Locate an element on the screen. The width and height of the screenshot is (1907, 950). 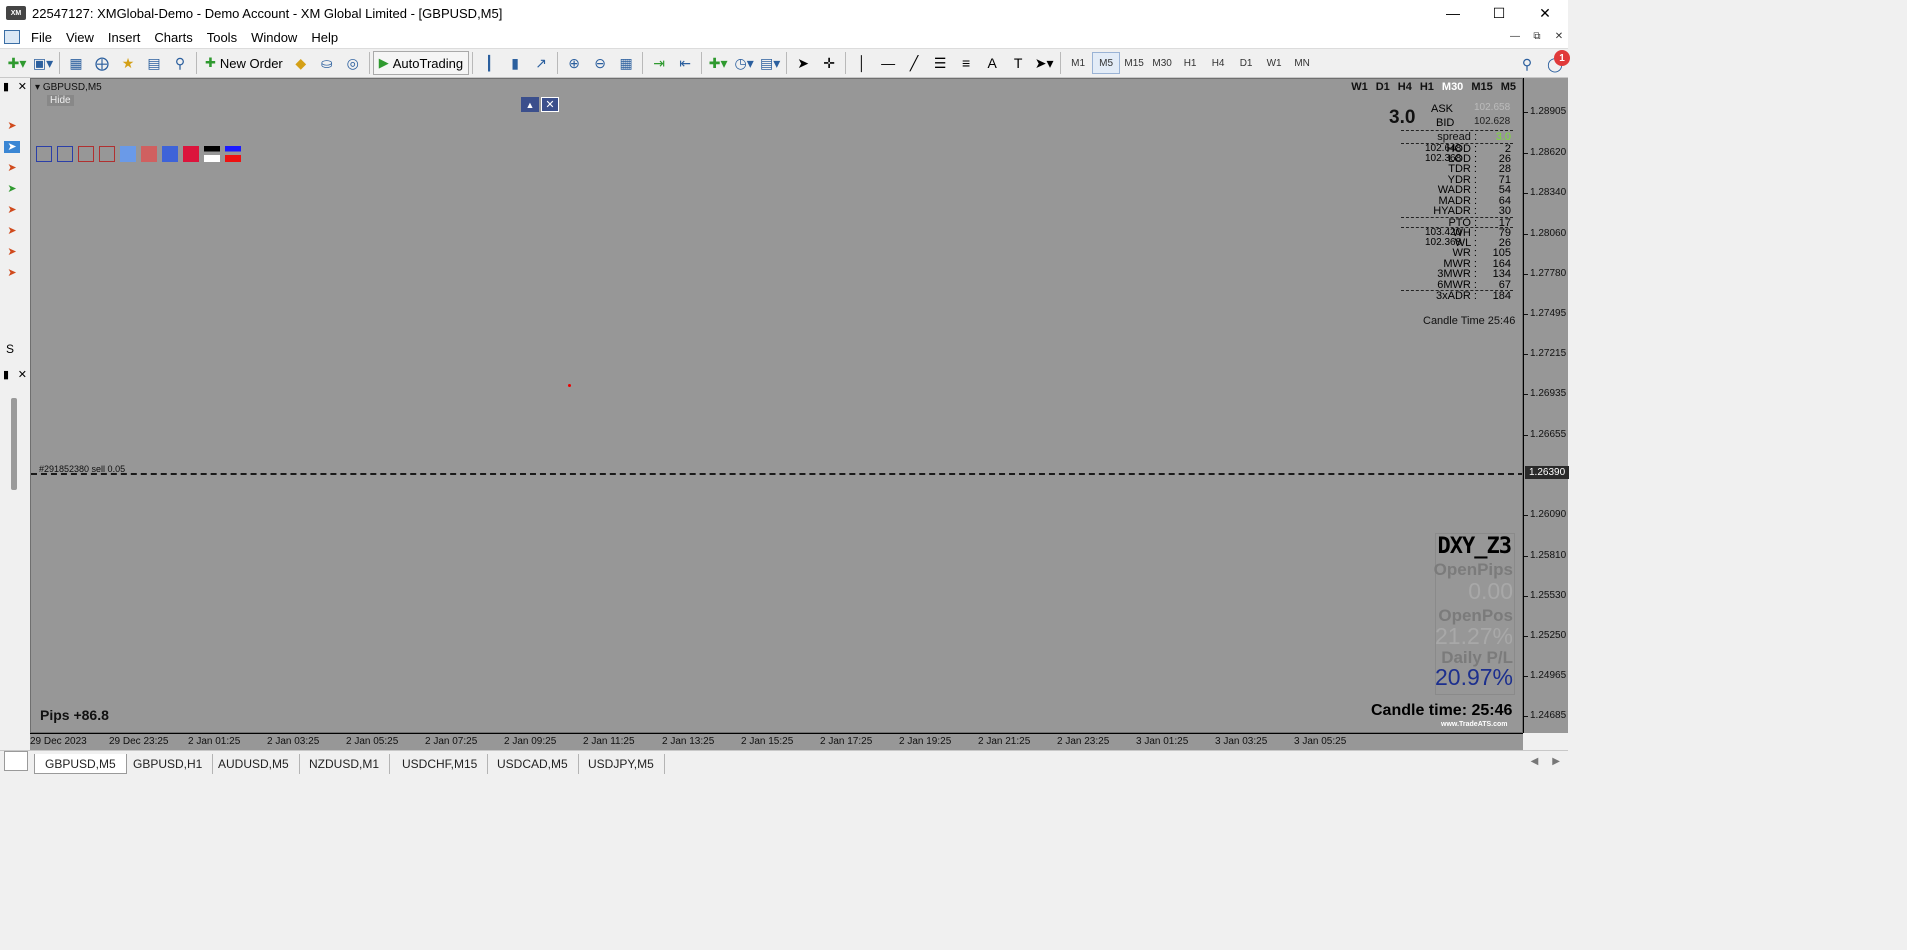
trendline-icon: ╱ is located at coordinates (914, 63).